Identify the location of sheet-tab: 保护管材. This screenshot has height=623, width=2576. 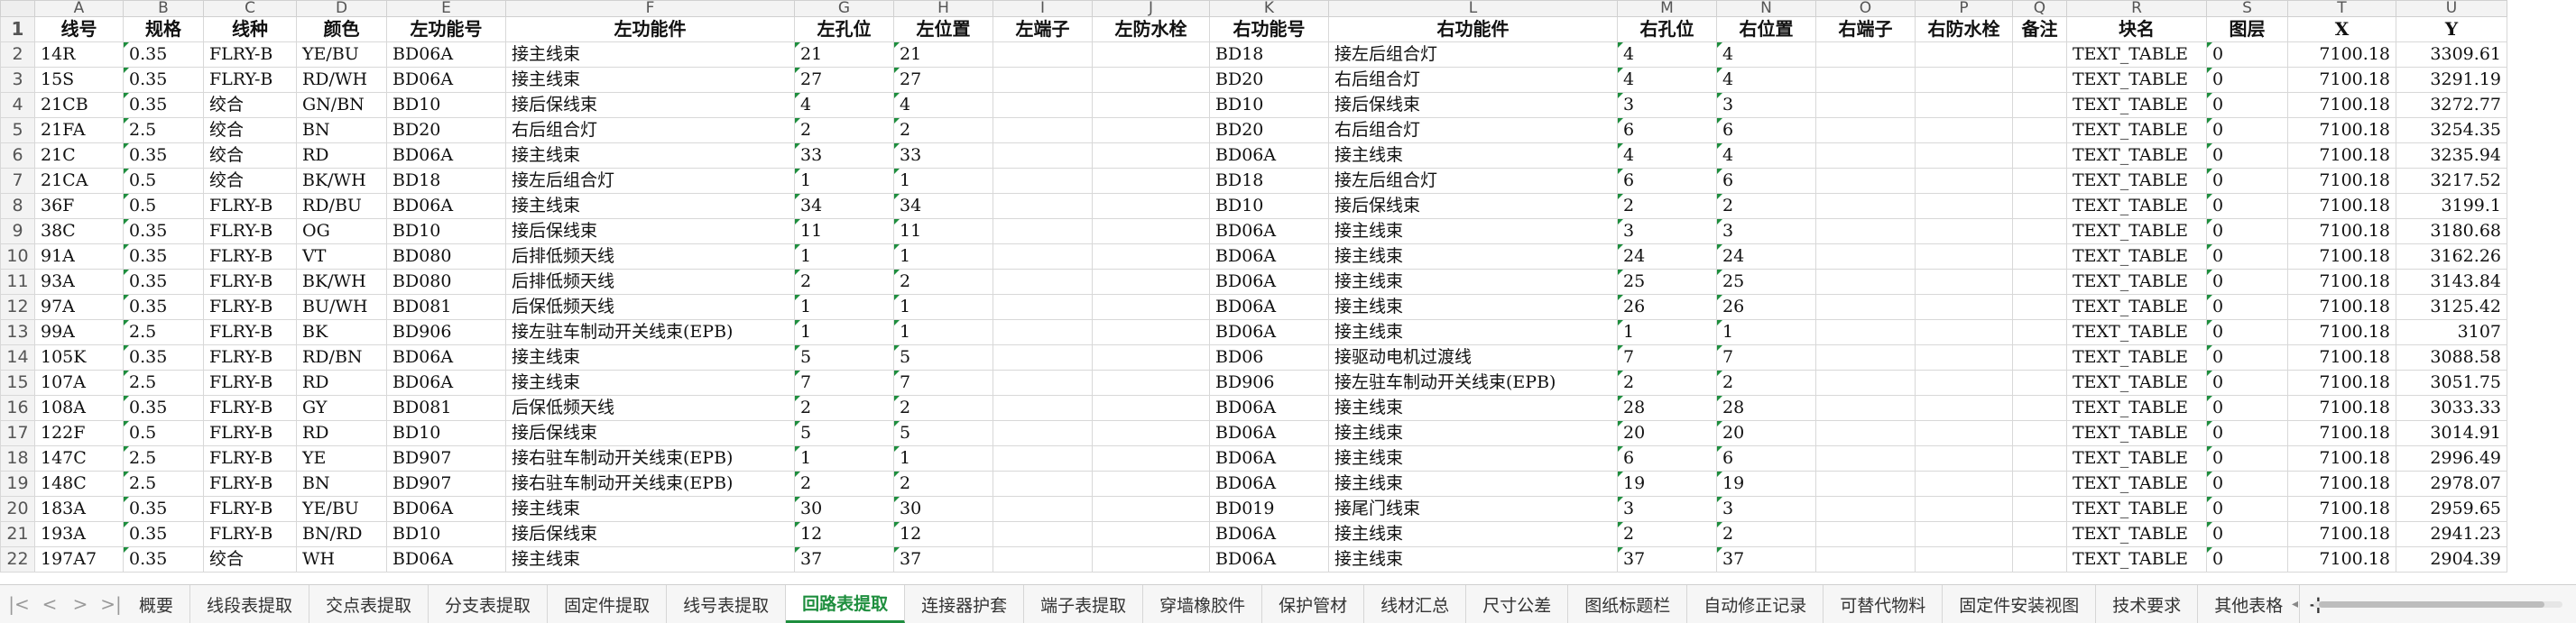
(1313, 604).